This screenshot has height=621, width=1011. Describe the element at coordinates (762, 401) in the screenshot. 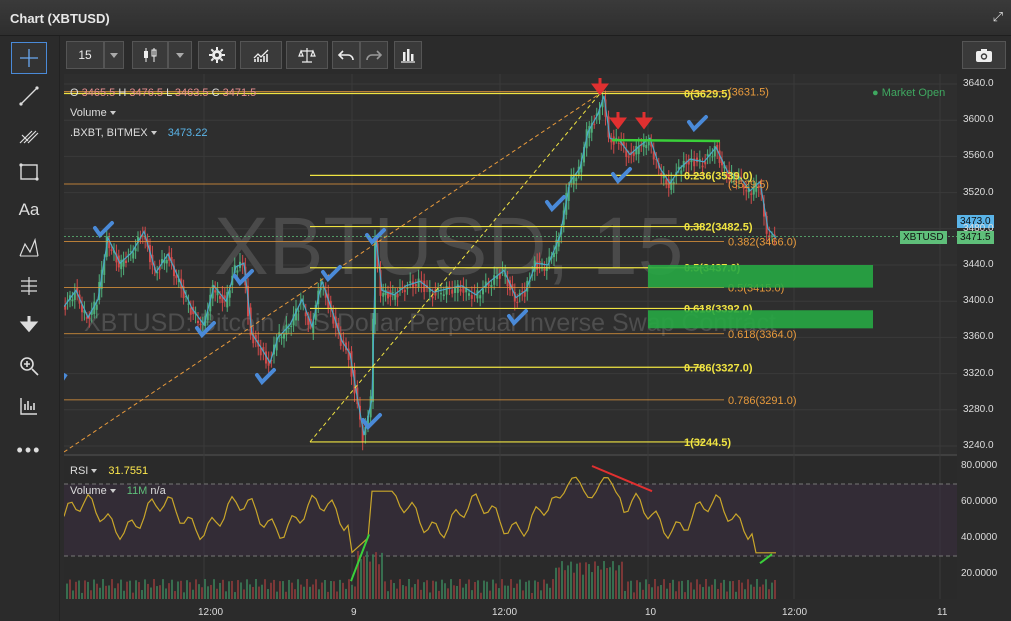

I see `fib-orange-label: 0.786(3291.0)` at that location.